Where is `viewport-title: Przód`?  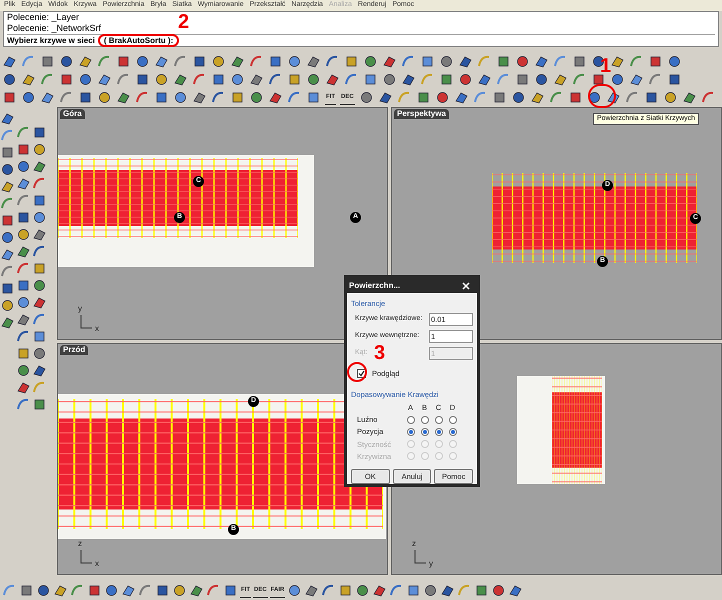 viewport-title: Przód is located at coordinates (74, 349).